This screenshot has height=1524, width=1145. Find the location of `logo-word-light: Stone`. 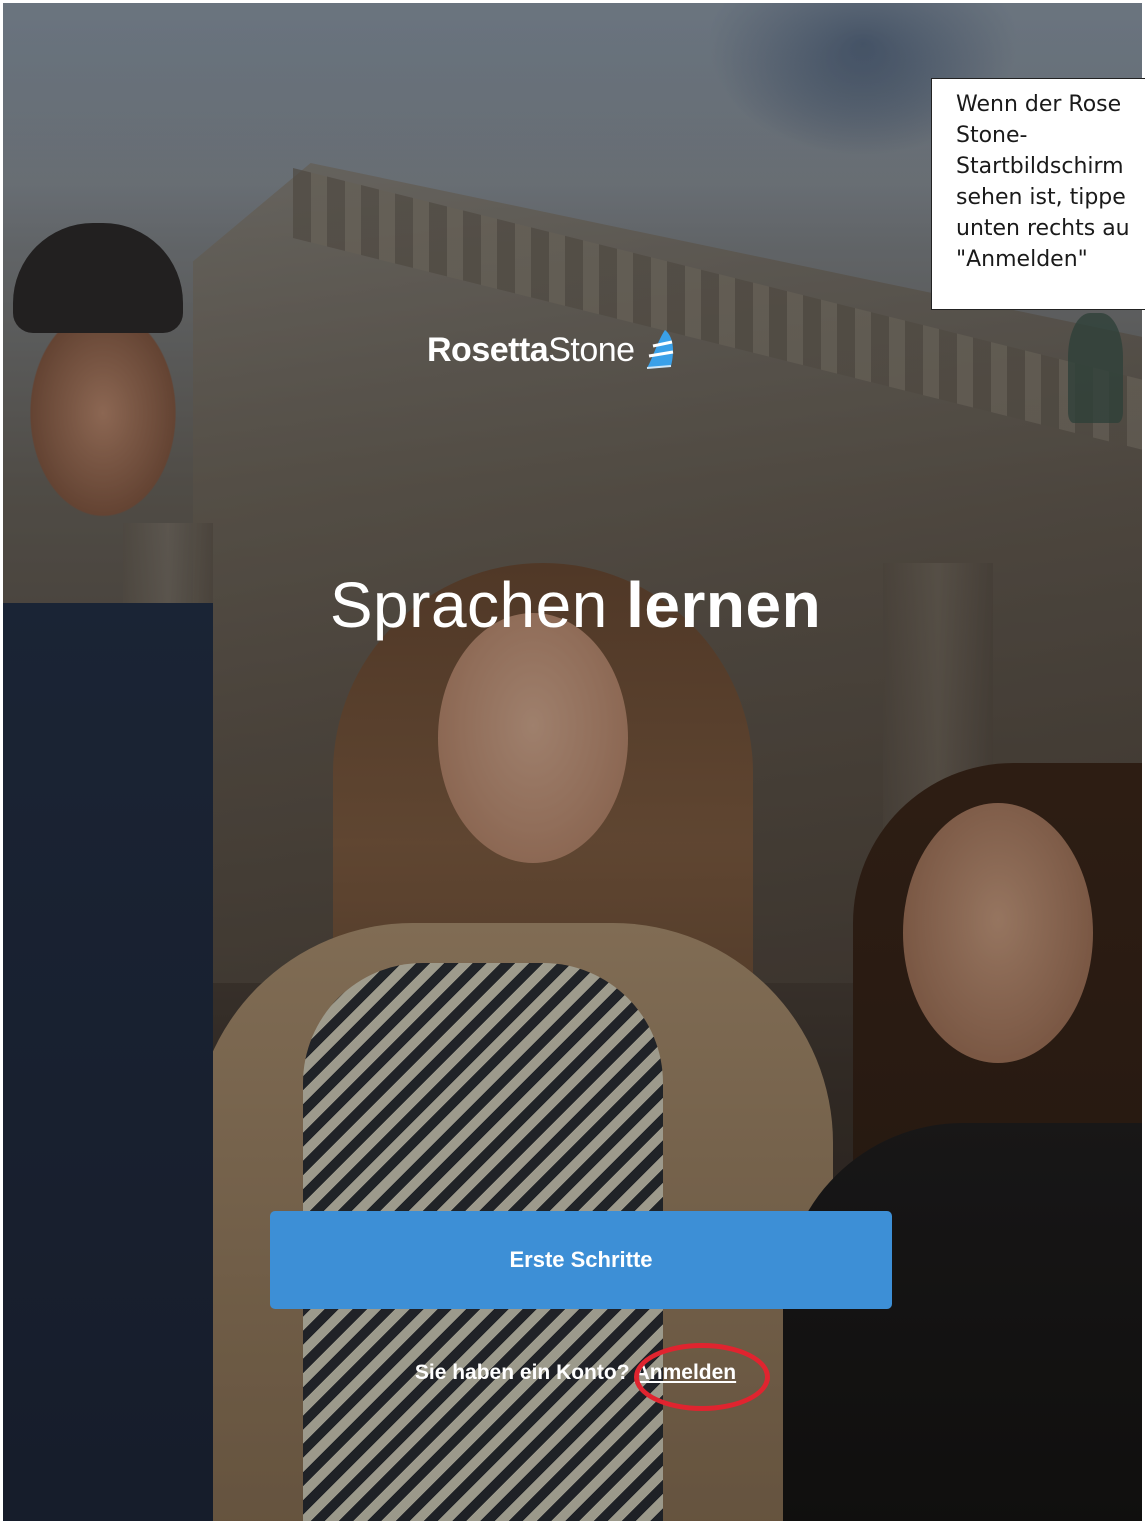

logo-word-light: Stone is located at coordinates (591, 349).